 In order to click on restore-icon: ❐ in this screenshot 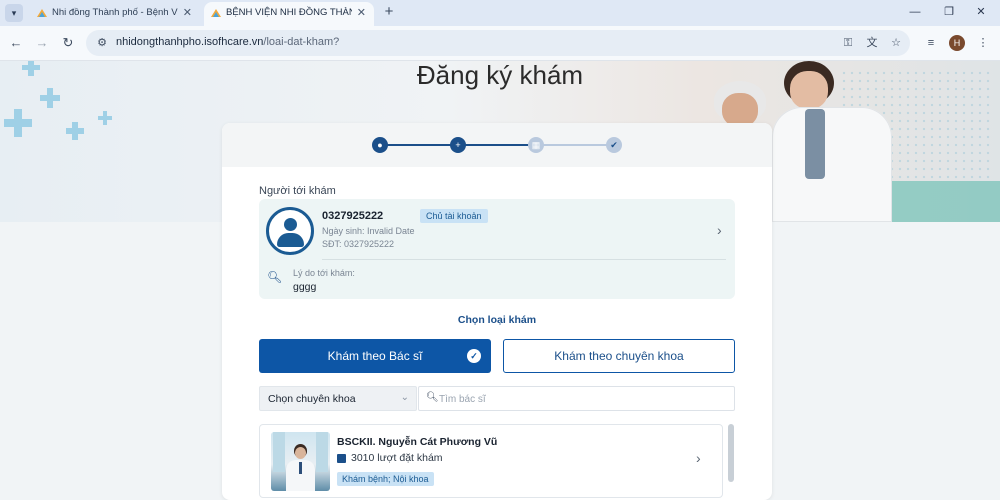, I will do `click(949, 12)`.